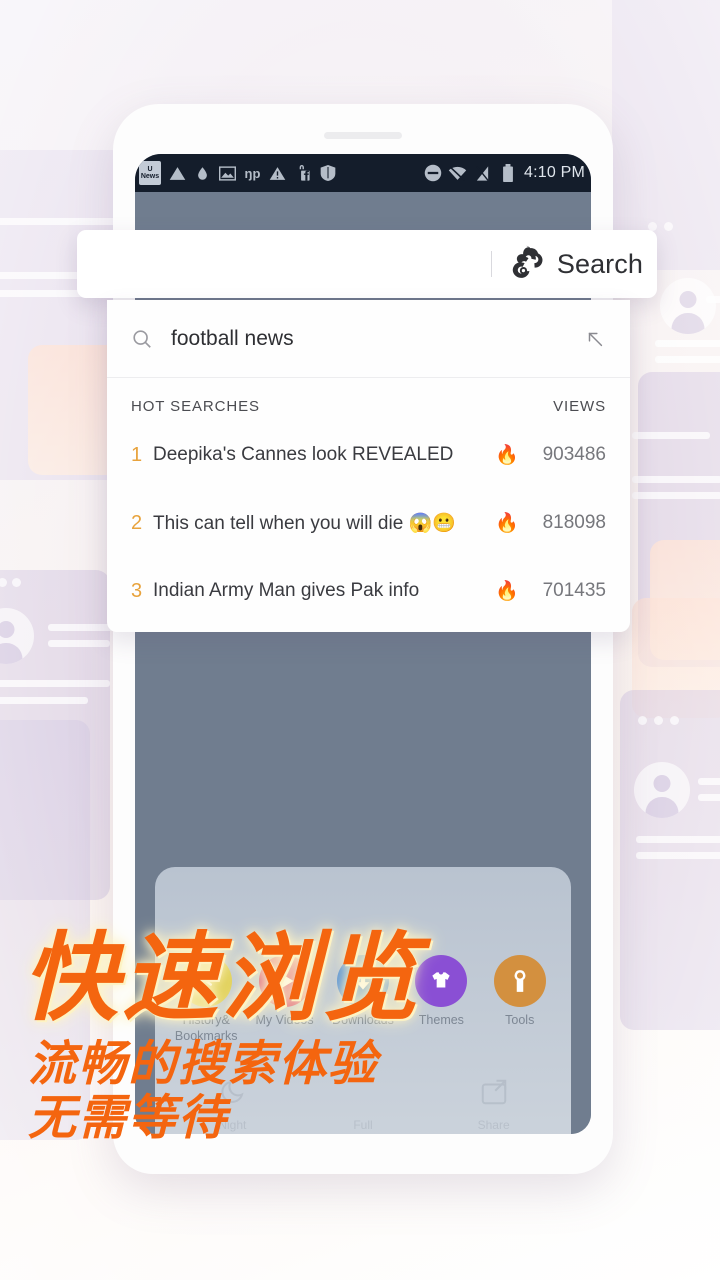  I want to click on shield-icon, so click(327, 173).